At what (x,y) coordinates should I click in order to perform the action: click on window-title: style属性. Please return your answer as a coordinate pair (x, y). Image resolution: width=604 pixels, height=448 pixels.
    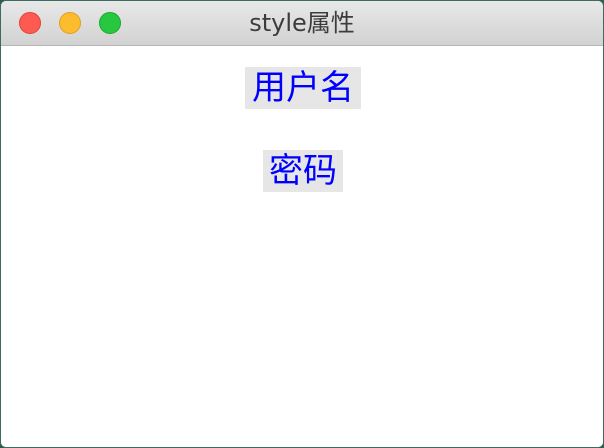
    Looking at the image, I should click on (302, 23).